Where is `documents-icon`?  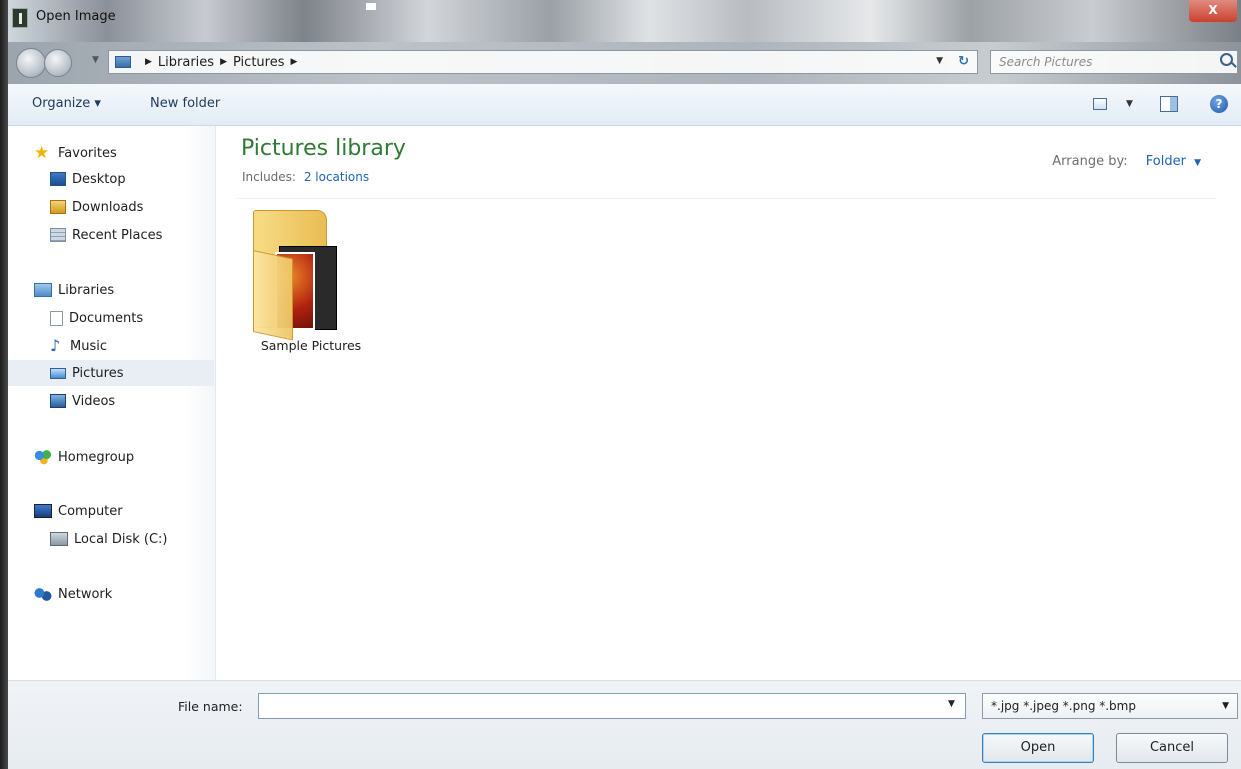
documents-icon is located at coordinates (56, 318).